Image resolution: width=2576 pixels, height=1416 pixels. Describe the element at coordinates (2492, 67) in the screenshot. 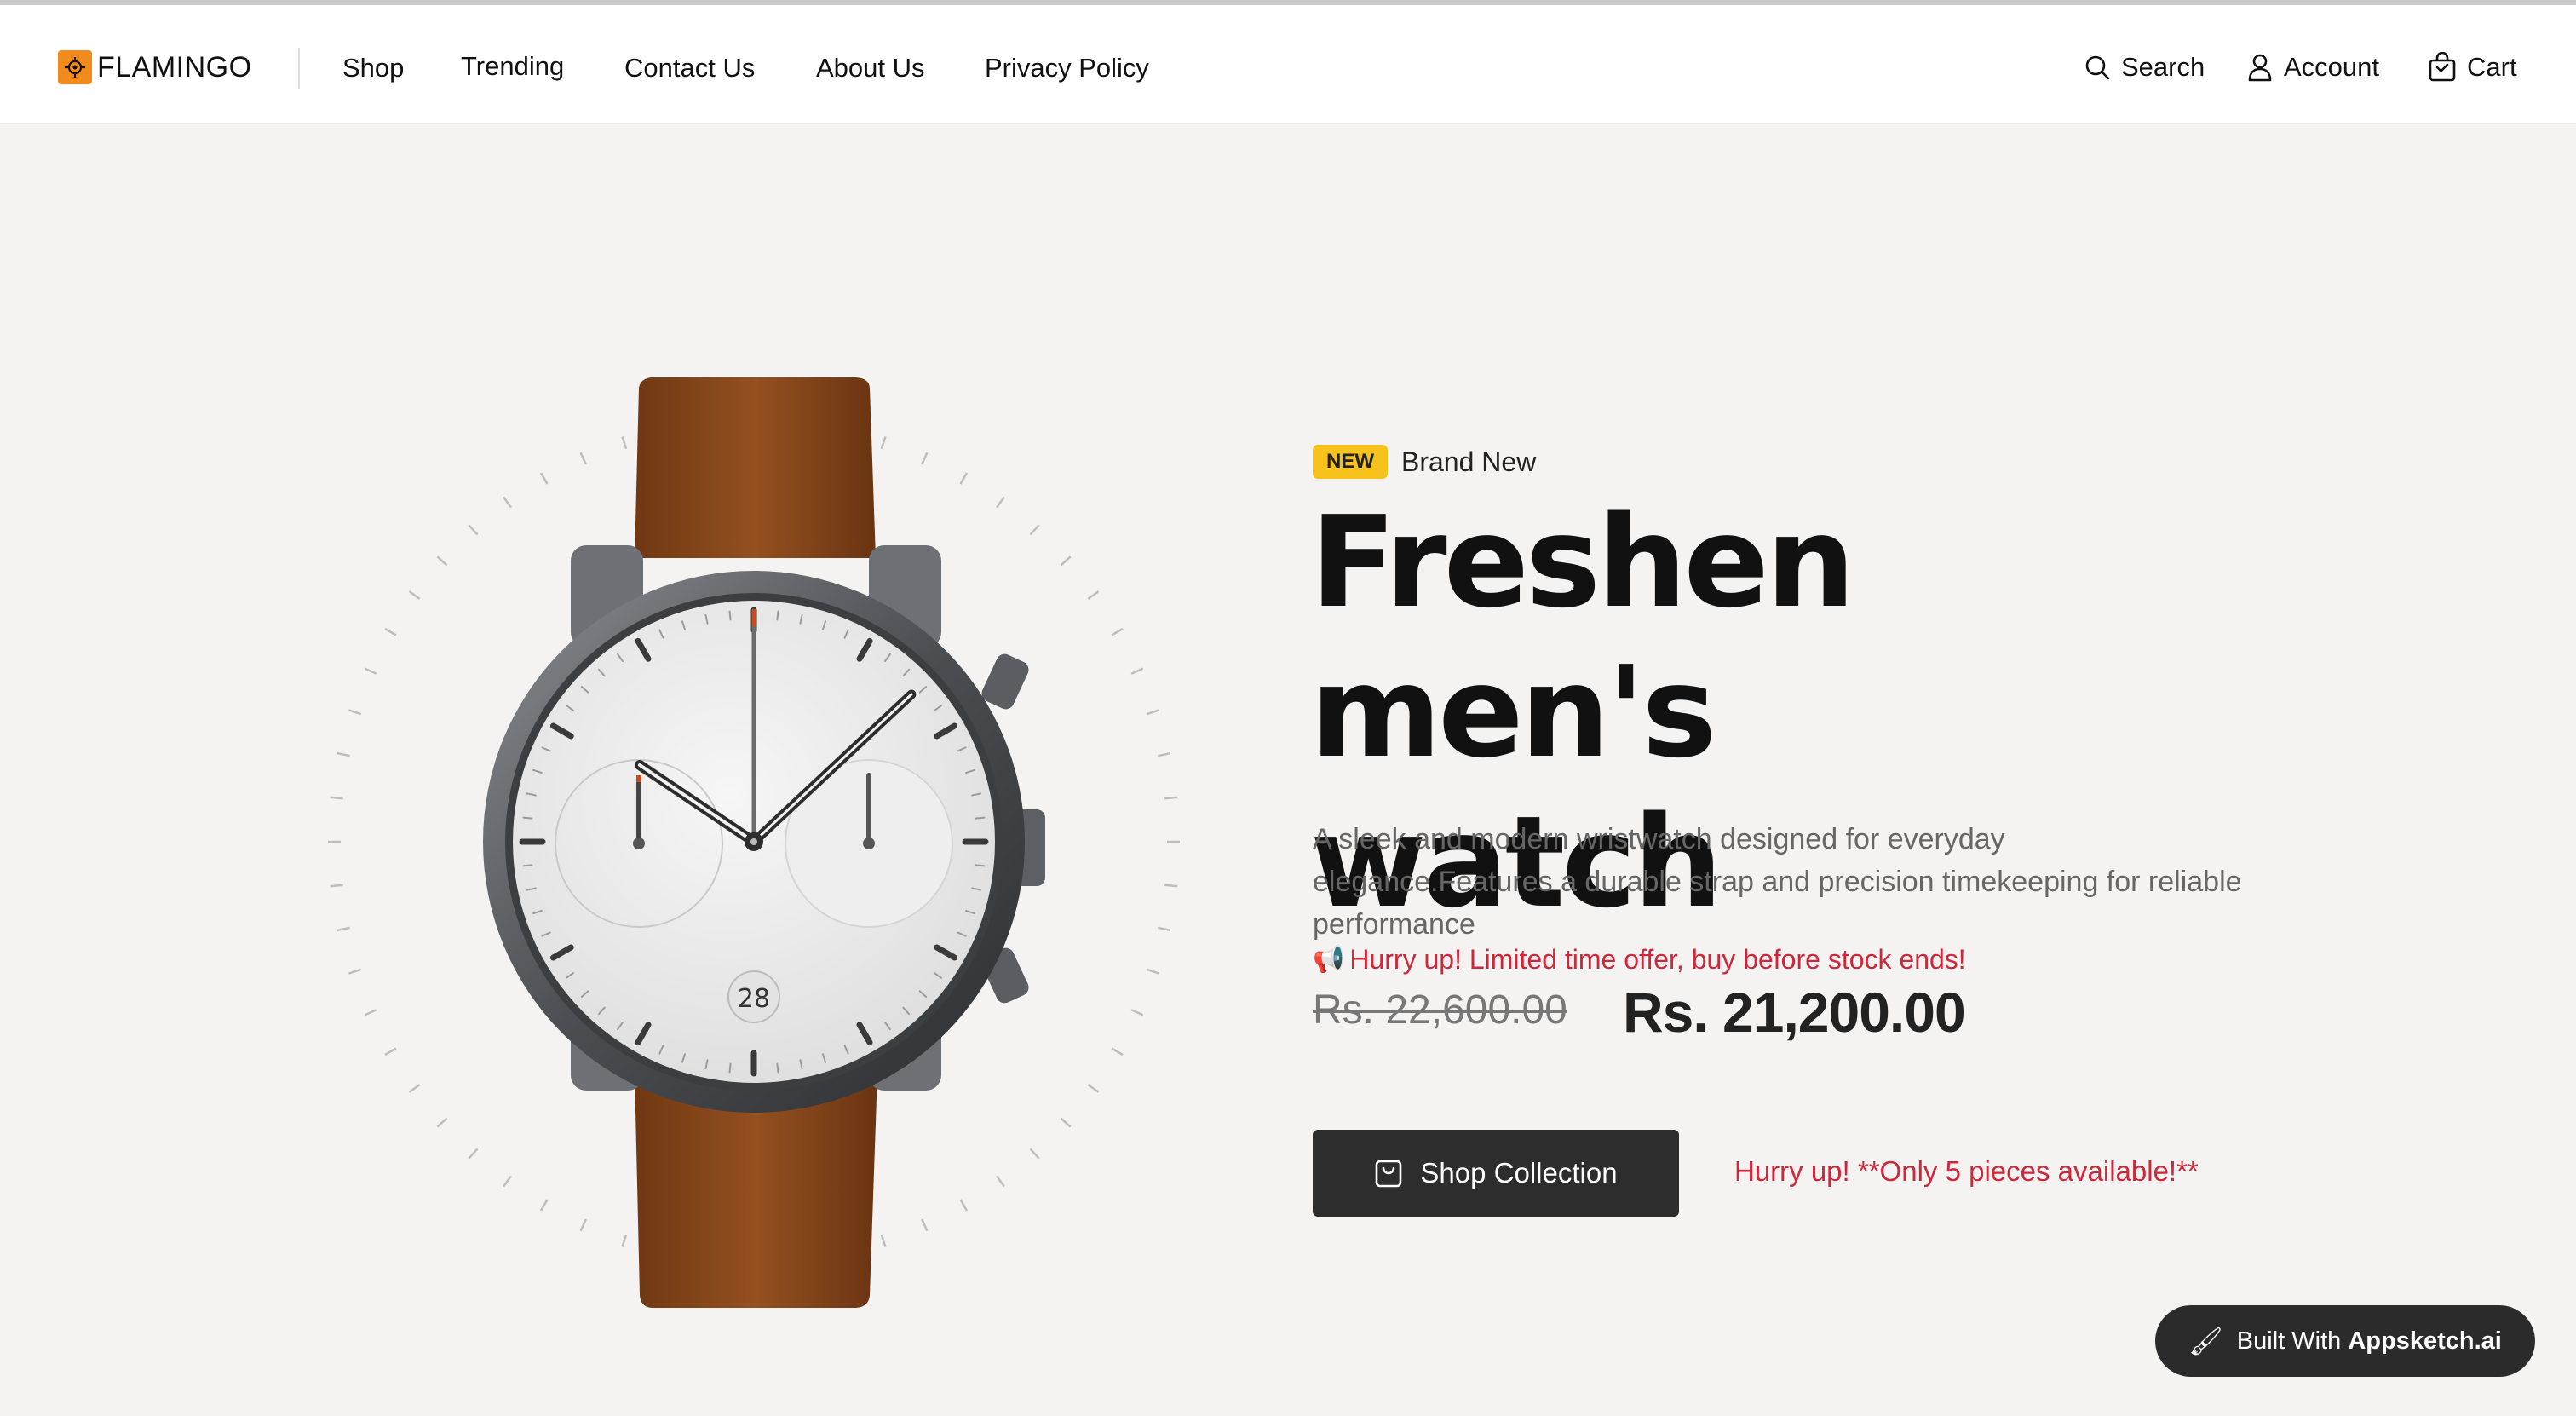

I see `cart-label: Cart` at that location.